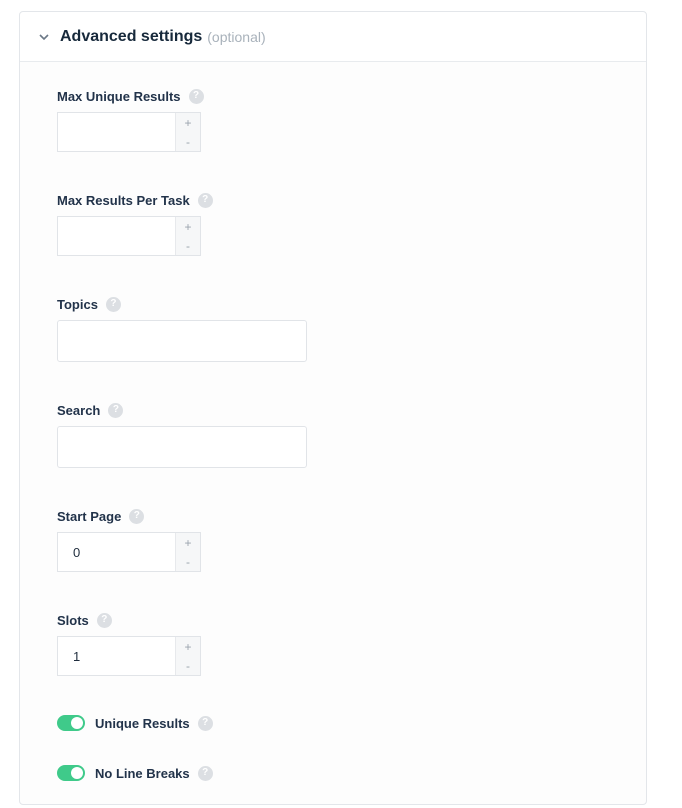  Describe the element at coordinates (131, 36) in the screenshot. I see `section-title: Advanced settings` at that location.